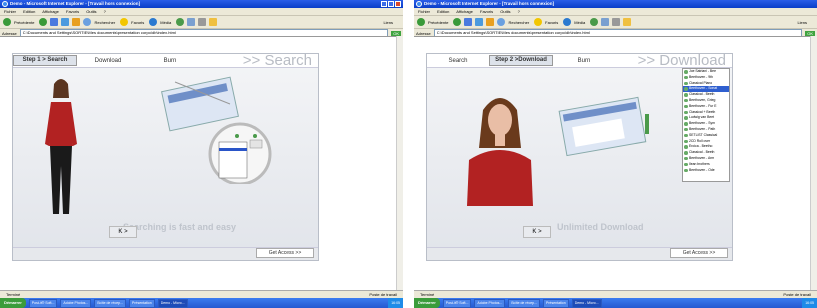 The height and width of the screenshot is (308, 817). Describe the element at coordinates (31, 60) in the screenshot. I see `step-label: Step 1` at that location.